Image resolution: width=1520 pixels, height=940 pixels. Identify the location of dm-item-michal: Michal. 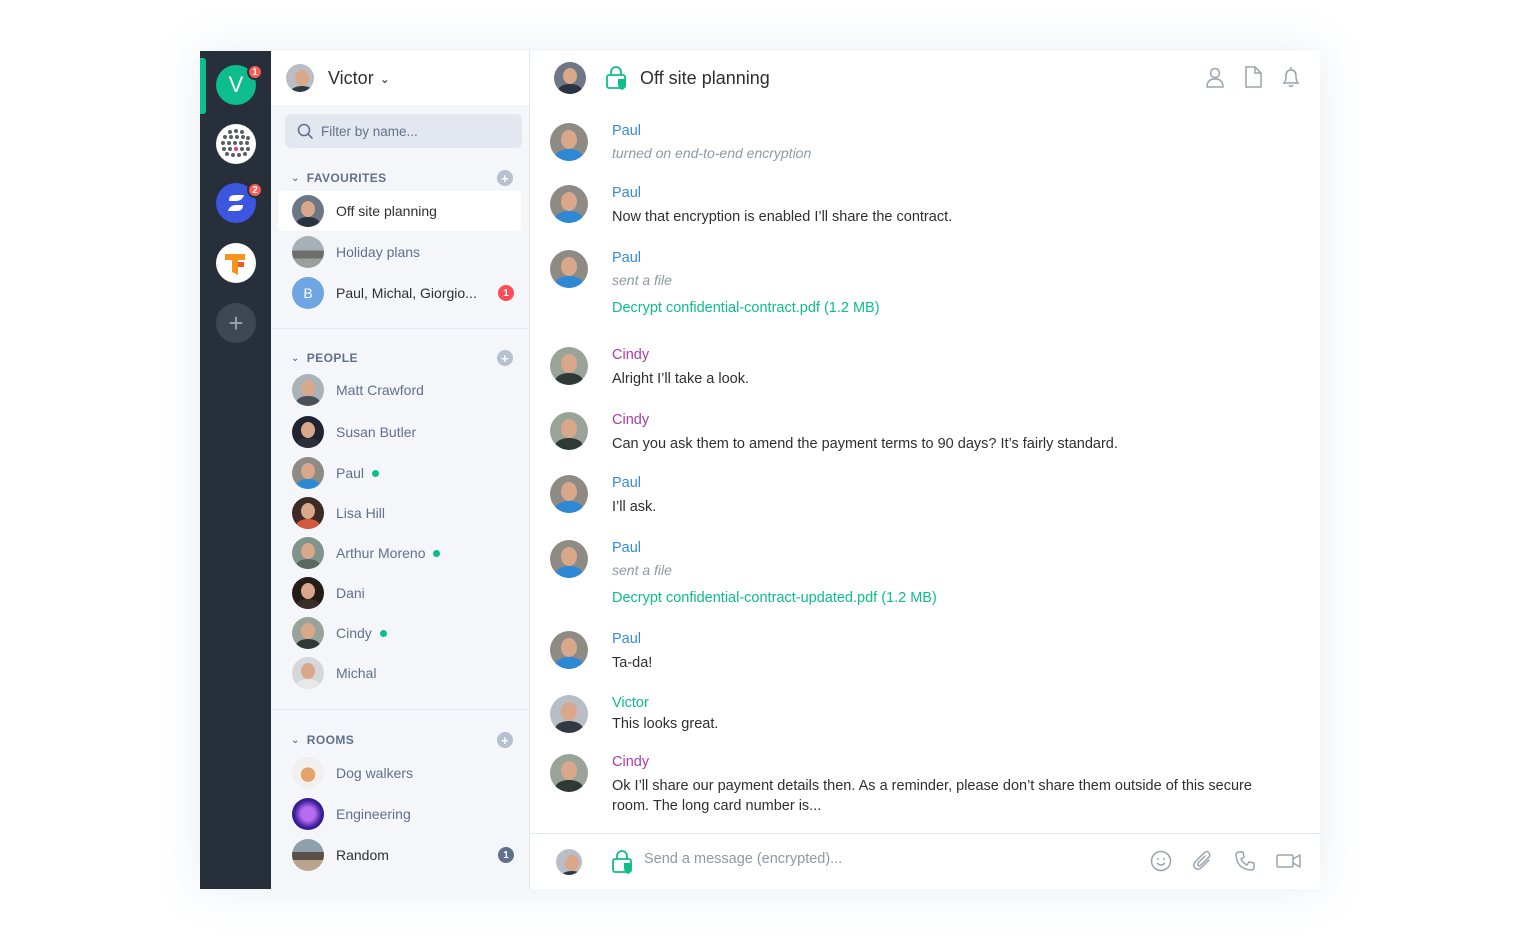
(399, 673).